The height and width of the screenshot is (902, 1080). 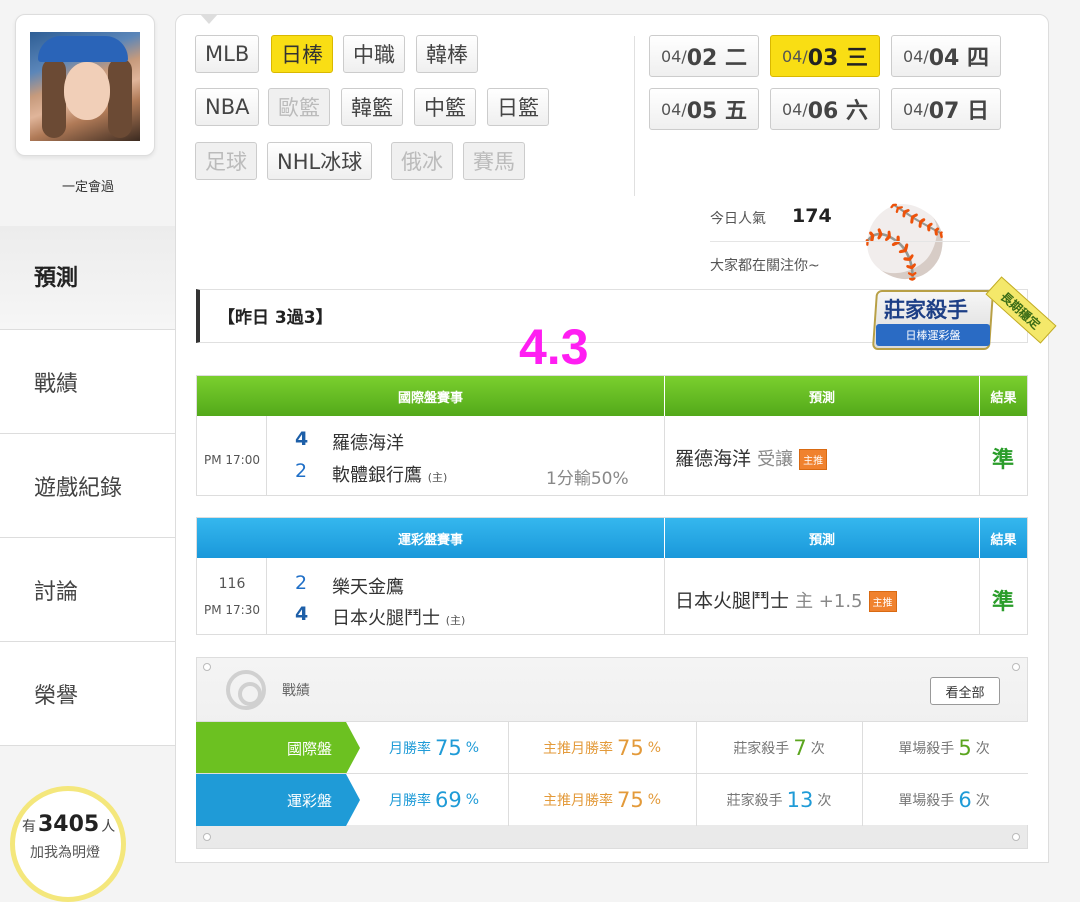 I want to click on date-0405: 04/05 五, so click(x=704, y=109).